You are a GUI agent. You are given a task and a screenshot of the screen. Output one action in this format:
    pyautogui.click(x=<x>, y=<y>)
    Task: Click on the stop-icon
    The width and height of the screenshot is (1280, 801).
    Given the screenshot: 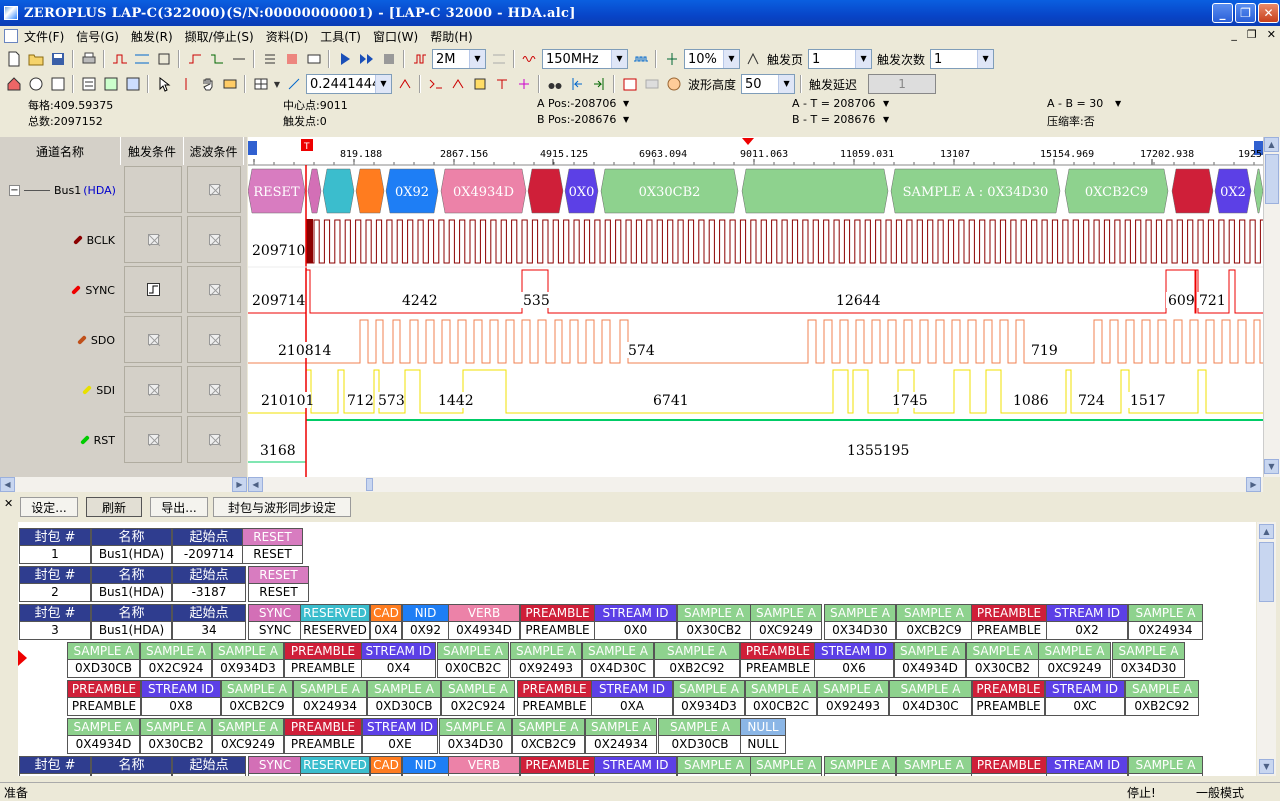 What is the action you would take?
    pyautogui.click(x=388, y=59)
    